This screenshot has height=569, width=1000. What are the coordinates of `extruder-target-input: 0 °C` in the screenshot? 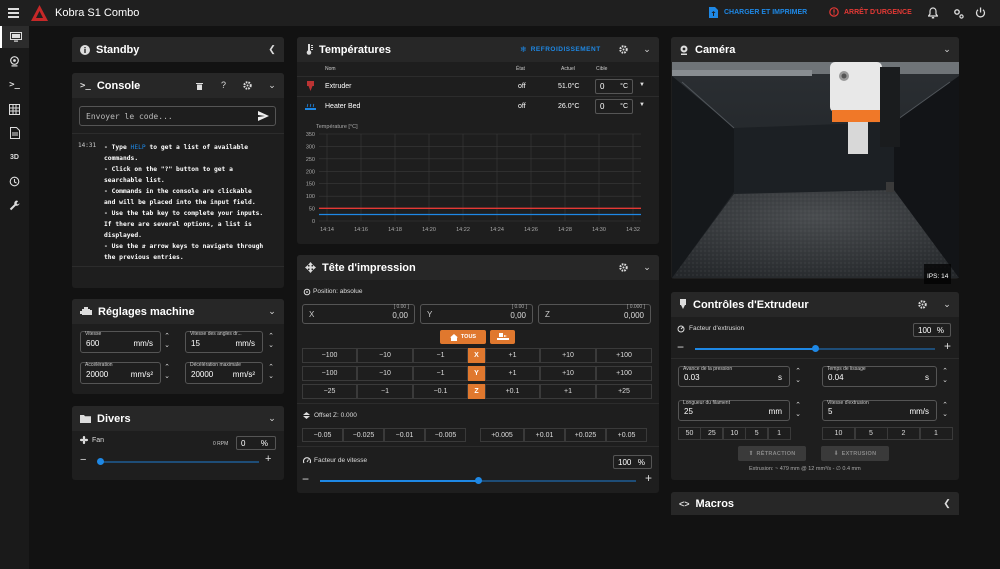 It's located at (614, 86).